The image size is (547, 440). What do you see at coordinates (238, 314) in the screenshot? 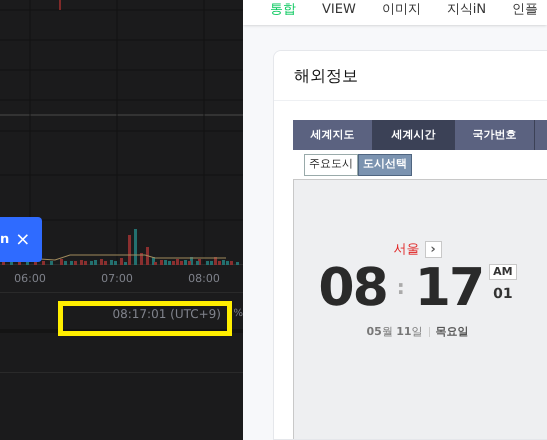
I see `unit-label: %` at bounding box center [238, 314].